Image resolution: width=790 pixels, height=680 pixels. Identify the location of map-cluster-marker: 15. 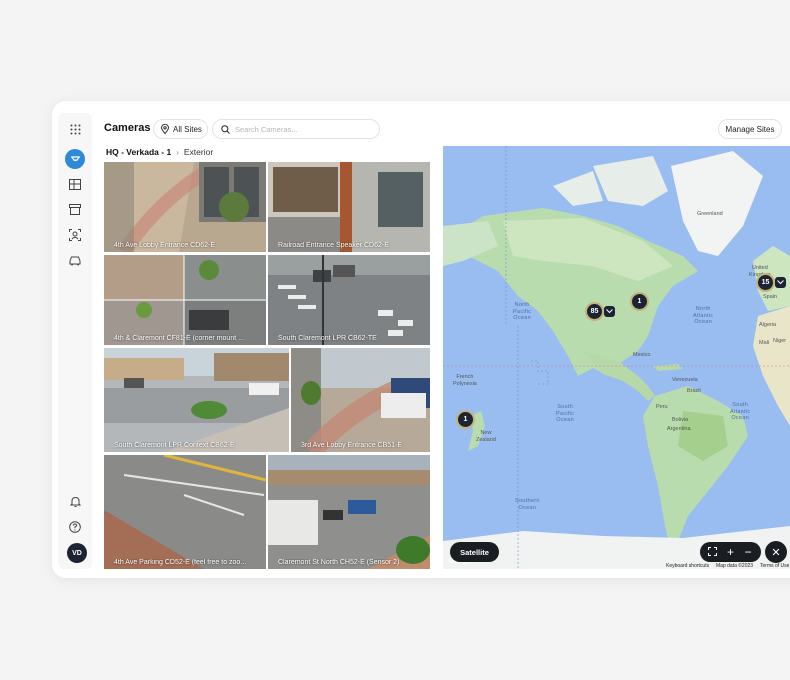
(765, 282).